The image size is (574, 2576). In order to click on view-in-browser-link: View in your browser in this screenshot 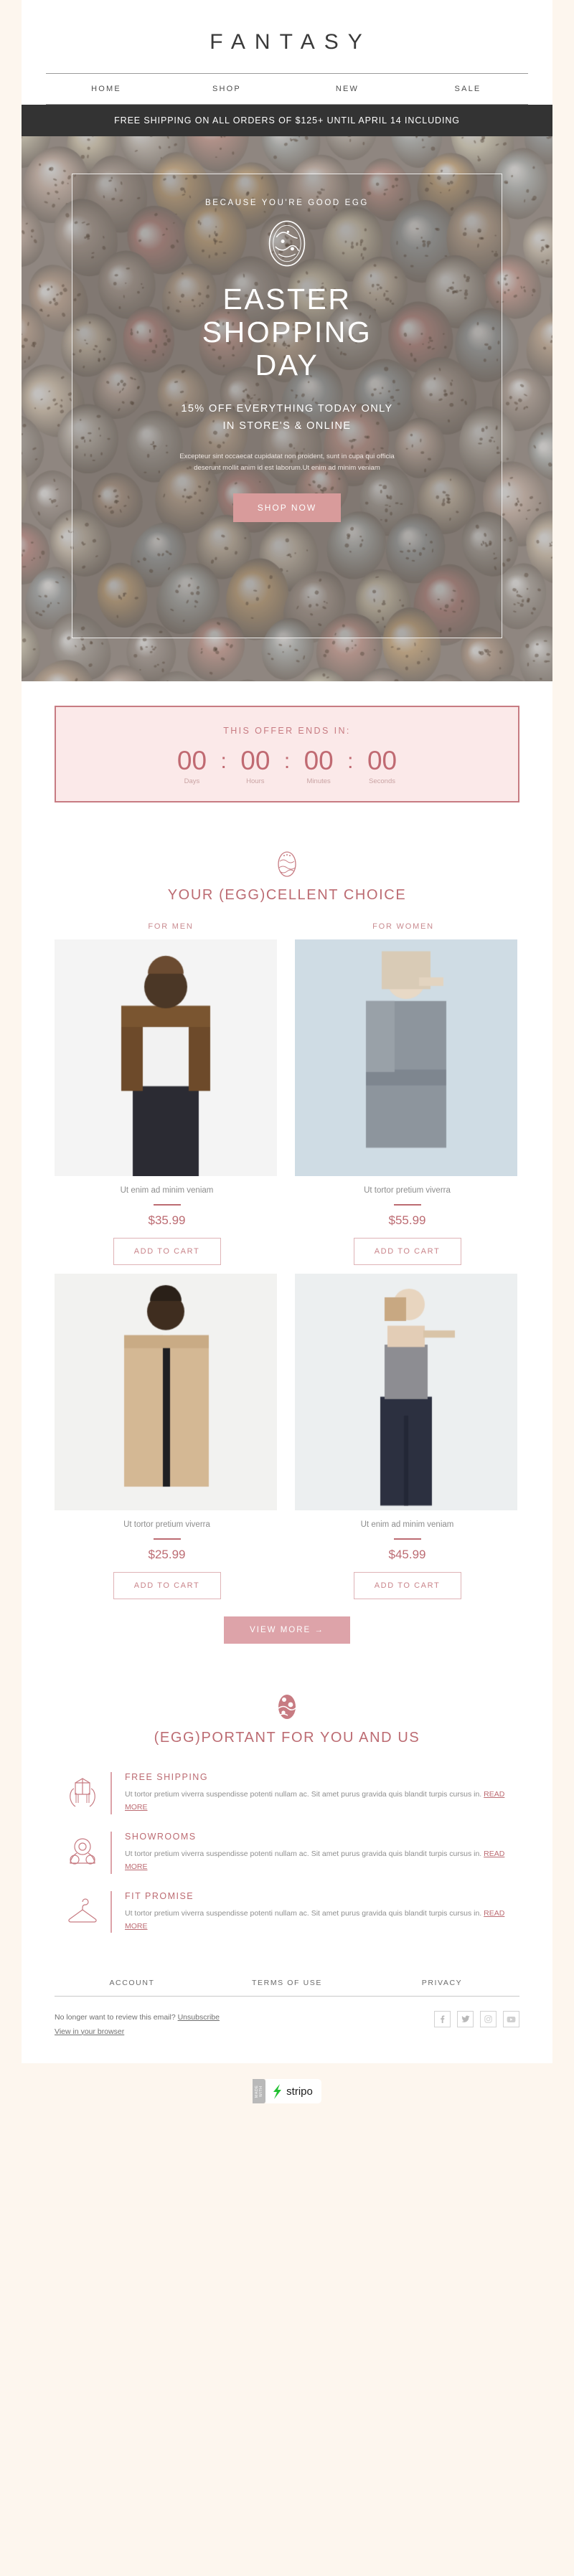, I will do `click(90, 2031)`.